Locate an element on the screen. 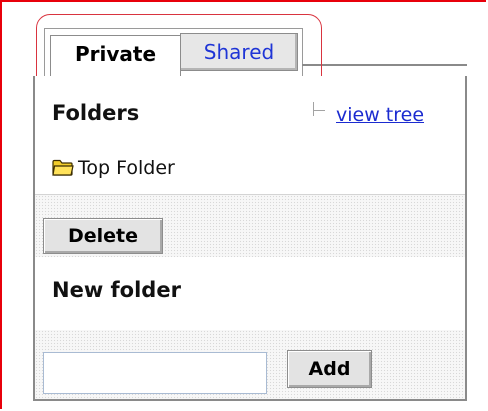  folders-heading: Folders is located at coordinates (96, 113).